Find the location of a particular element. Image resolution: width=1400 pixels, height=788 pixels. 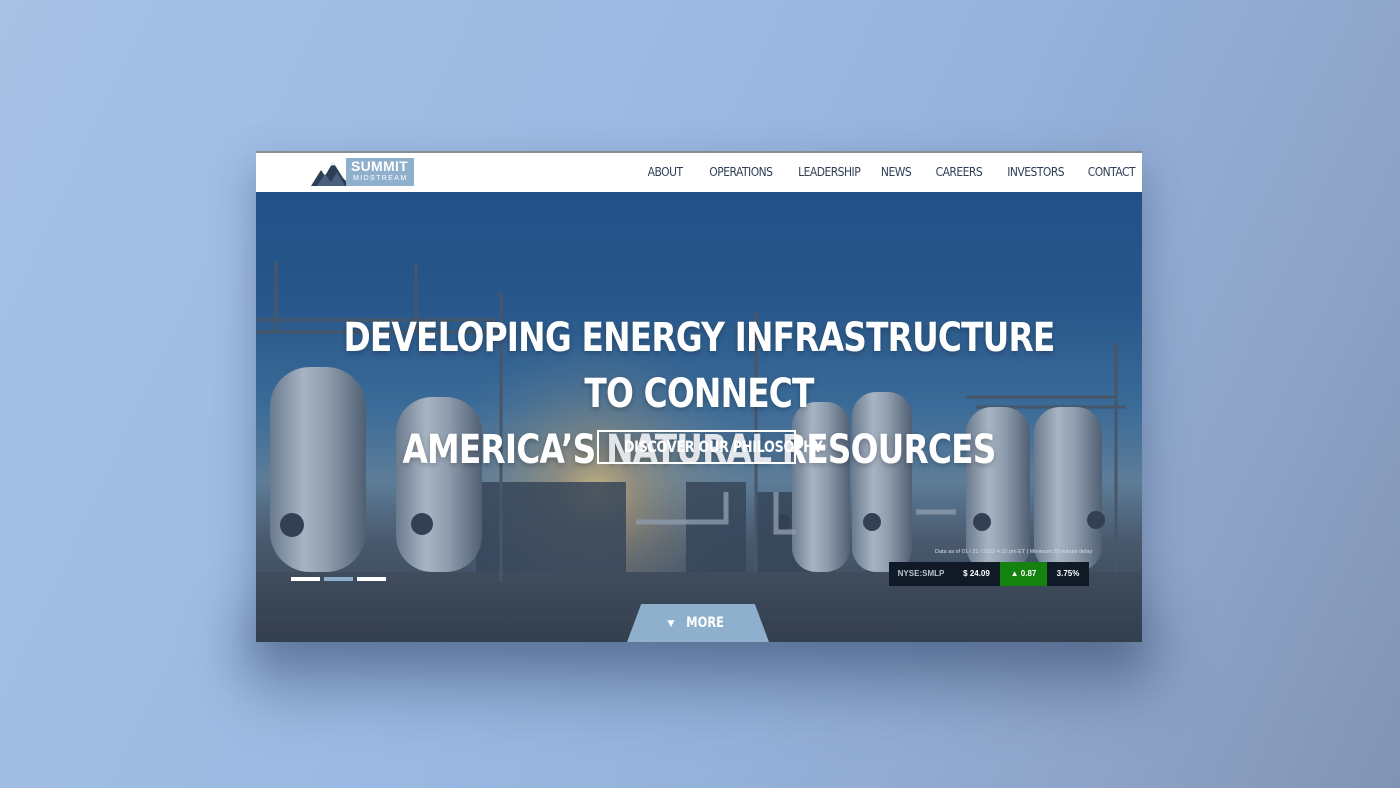

mountain-logo-icon is located at coordinates (331, 174).